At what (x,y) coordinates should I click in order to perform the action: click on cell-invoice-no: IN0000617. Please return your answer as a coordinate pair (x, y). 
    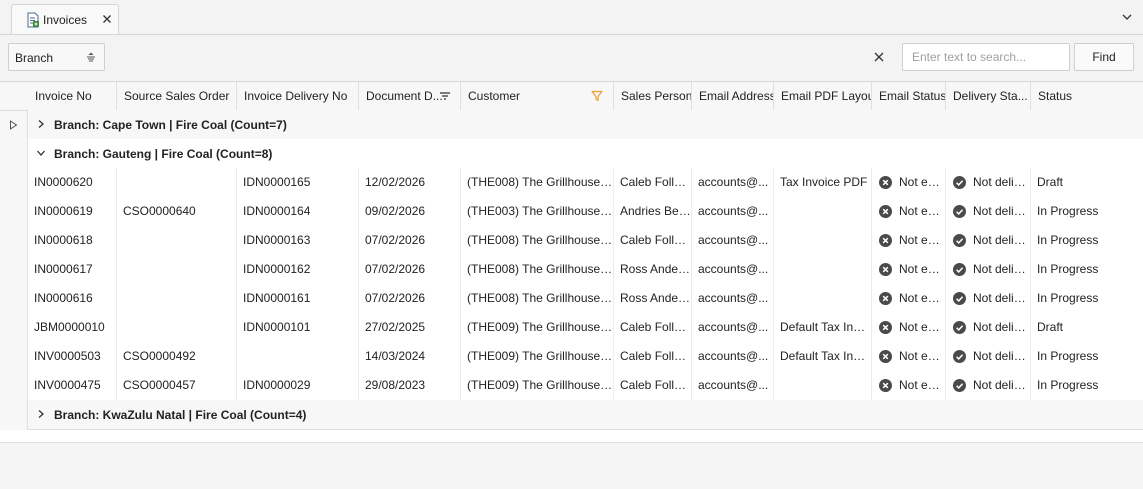
    Looking at the image, I should click on (72, 269).